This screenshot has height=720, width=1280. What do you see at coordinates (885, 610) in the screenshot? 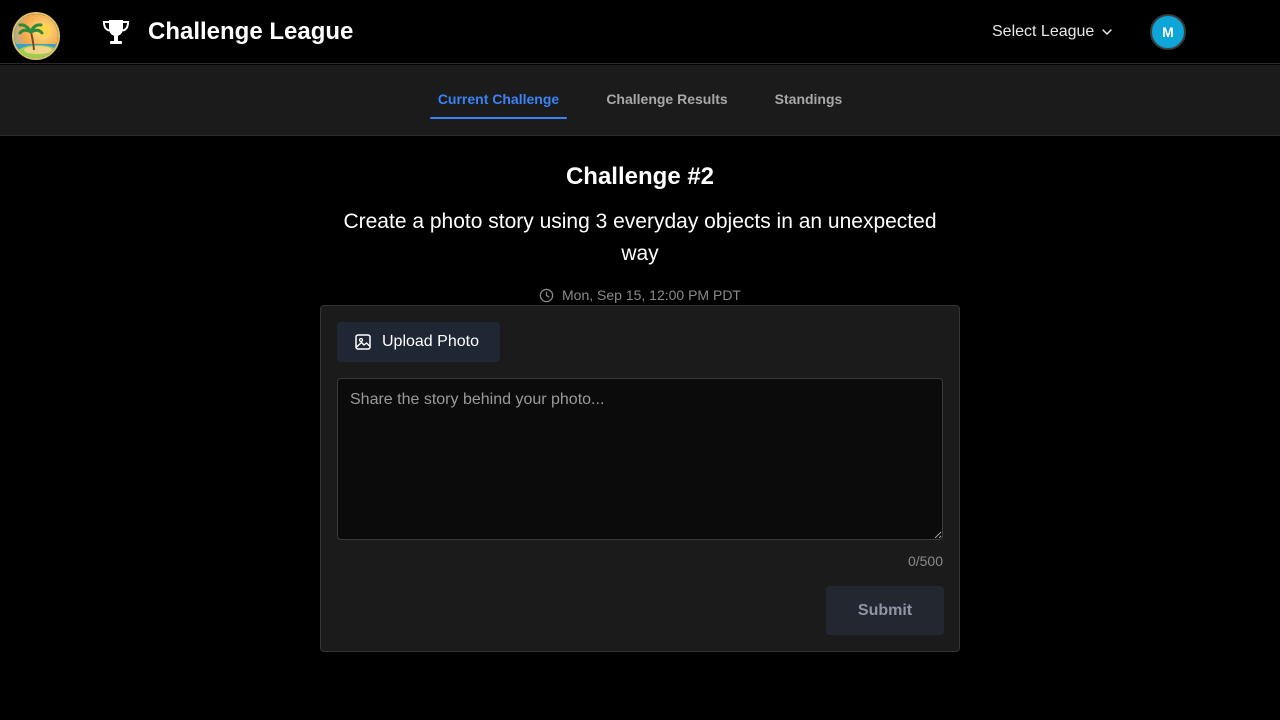
I see `submit-button: Submit` at bounding box center [885, 610].